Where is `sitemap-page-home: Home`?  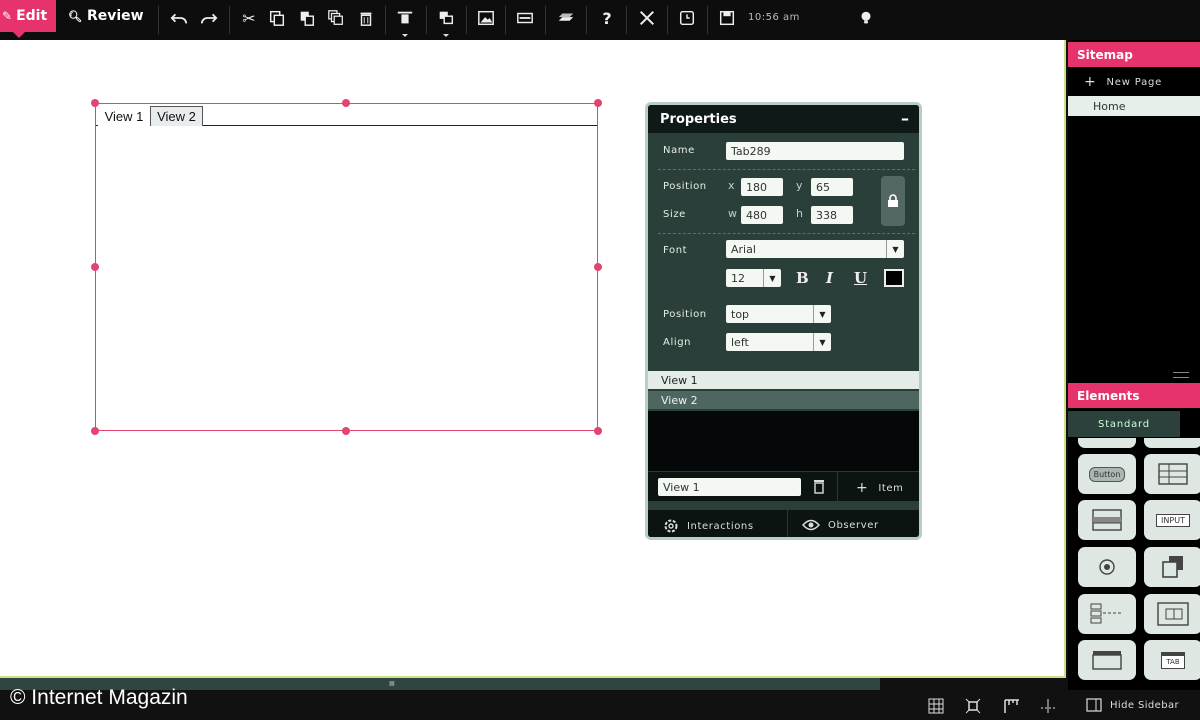
sitemap-page-home: Home is located at coordinates (1134, 106).